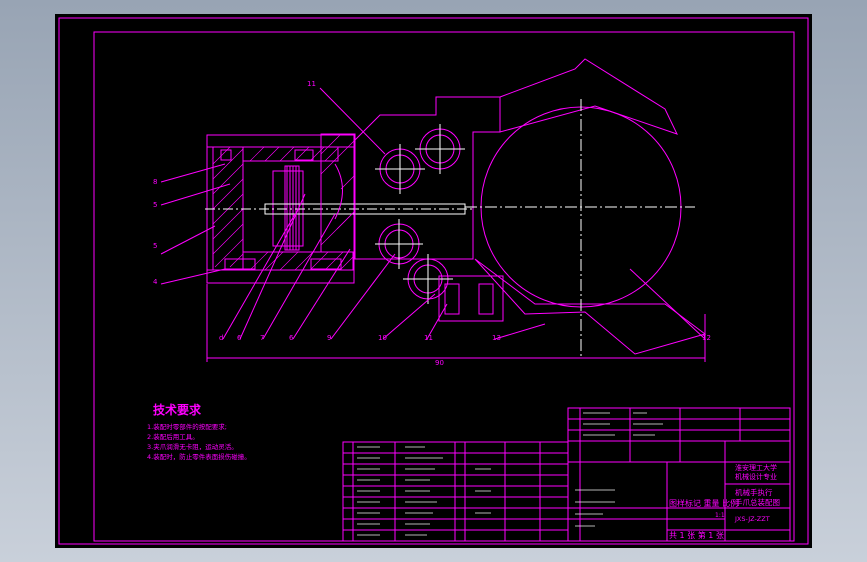 The image size is (867, 562). Describe the element at coordinates (756, 467) in the screenshot. I see `school-name: 淮安理工大学` at that location.